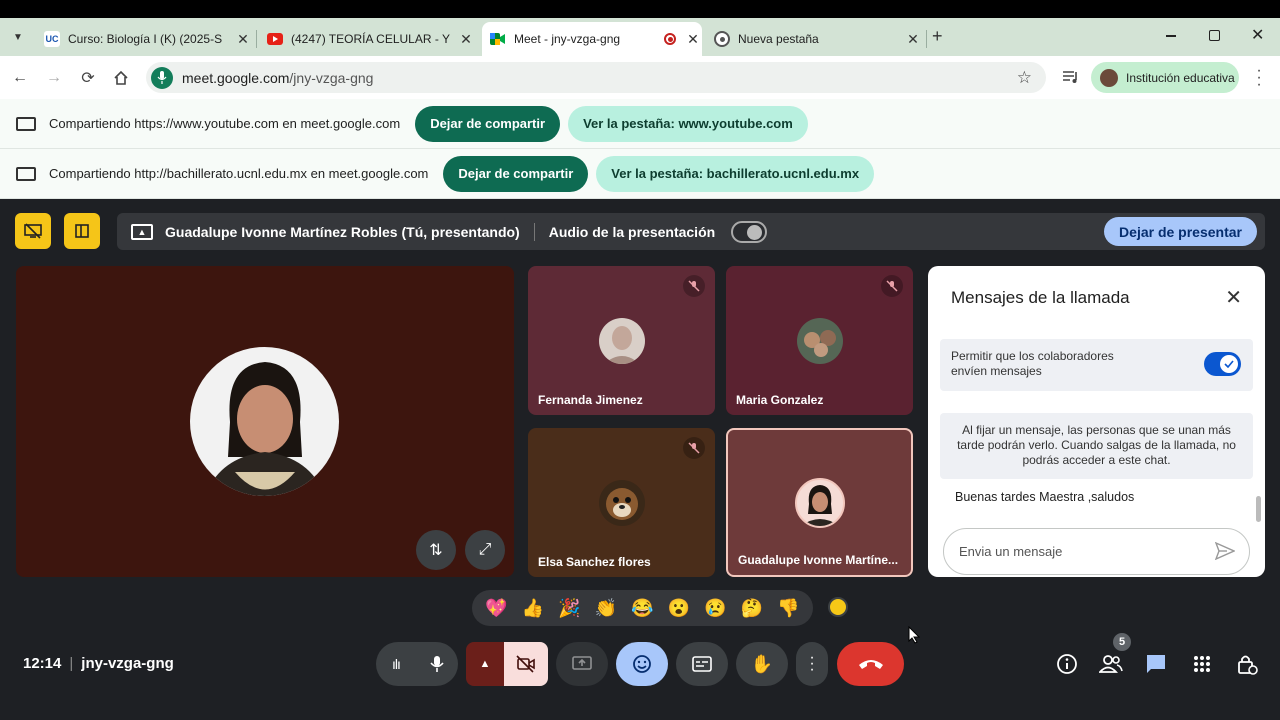 This screenshot has height=720, width=1280. Describe the element at coordinates (1214, 35) in the screenshot. I see `restore-icon` at that location.